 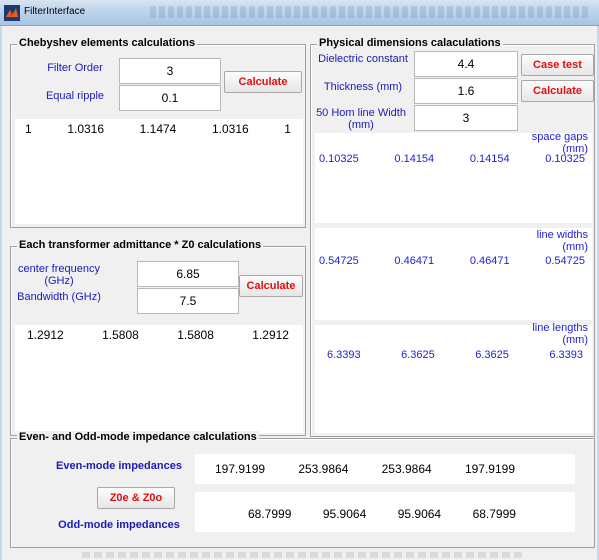 I want to click on even-mode-row: 197.9199 253.9864 253.9864 197.9199, so click(x=365, y=469).